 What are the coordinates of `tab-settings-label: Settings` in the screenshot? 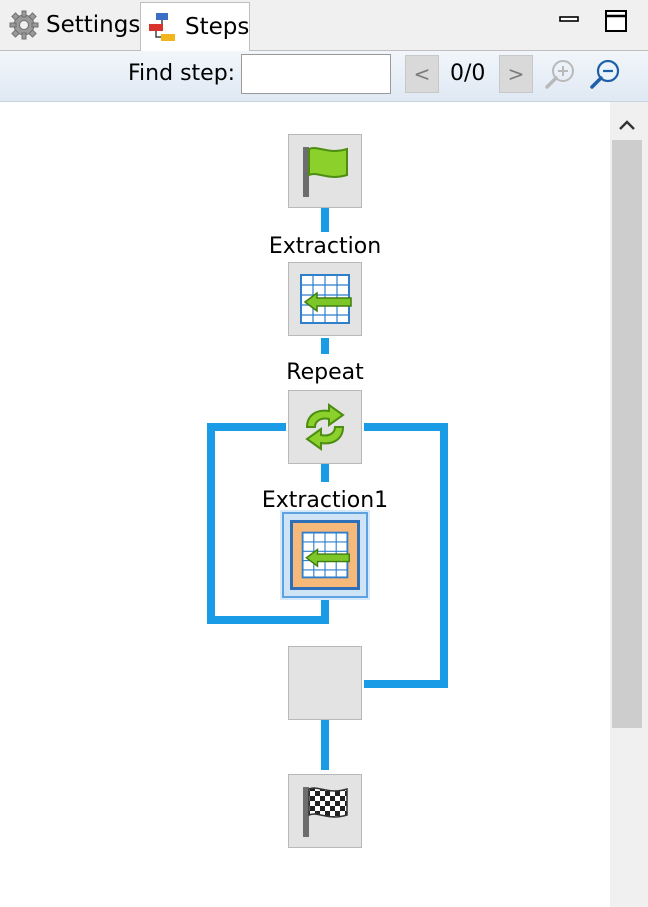 It's located at (93, 25).